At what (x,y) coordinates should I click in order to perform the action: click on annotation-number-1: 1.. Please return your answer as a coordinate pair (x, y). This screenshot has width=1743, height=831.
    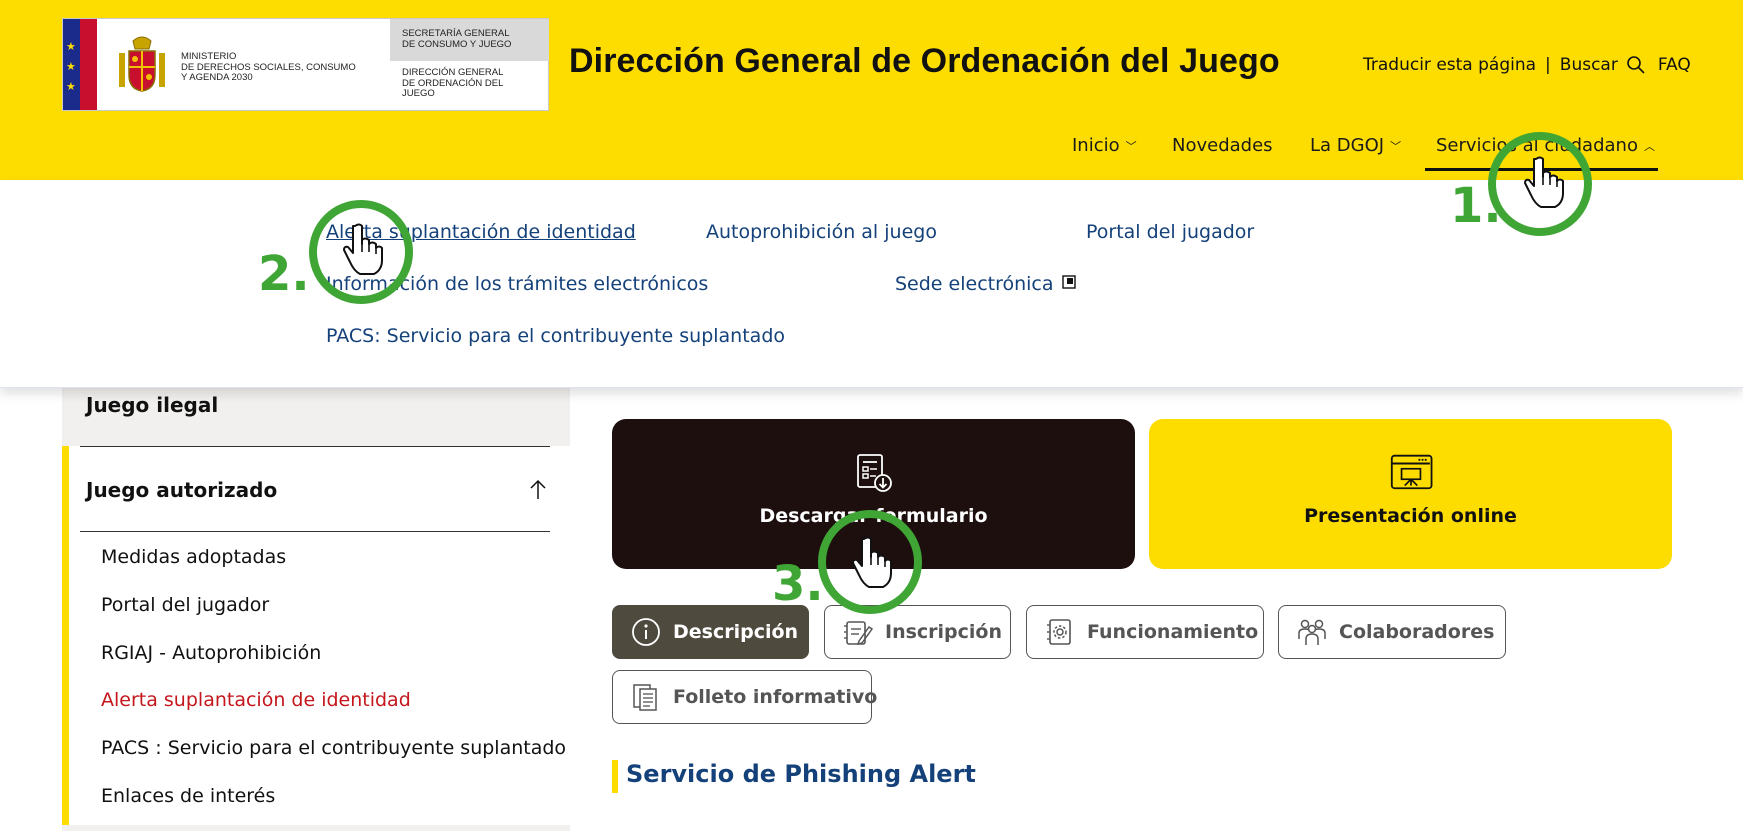
    Looking at the image, I should click on (1476, 206).